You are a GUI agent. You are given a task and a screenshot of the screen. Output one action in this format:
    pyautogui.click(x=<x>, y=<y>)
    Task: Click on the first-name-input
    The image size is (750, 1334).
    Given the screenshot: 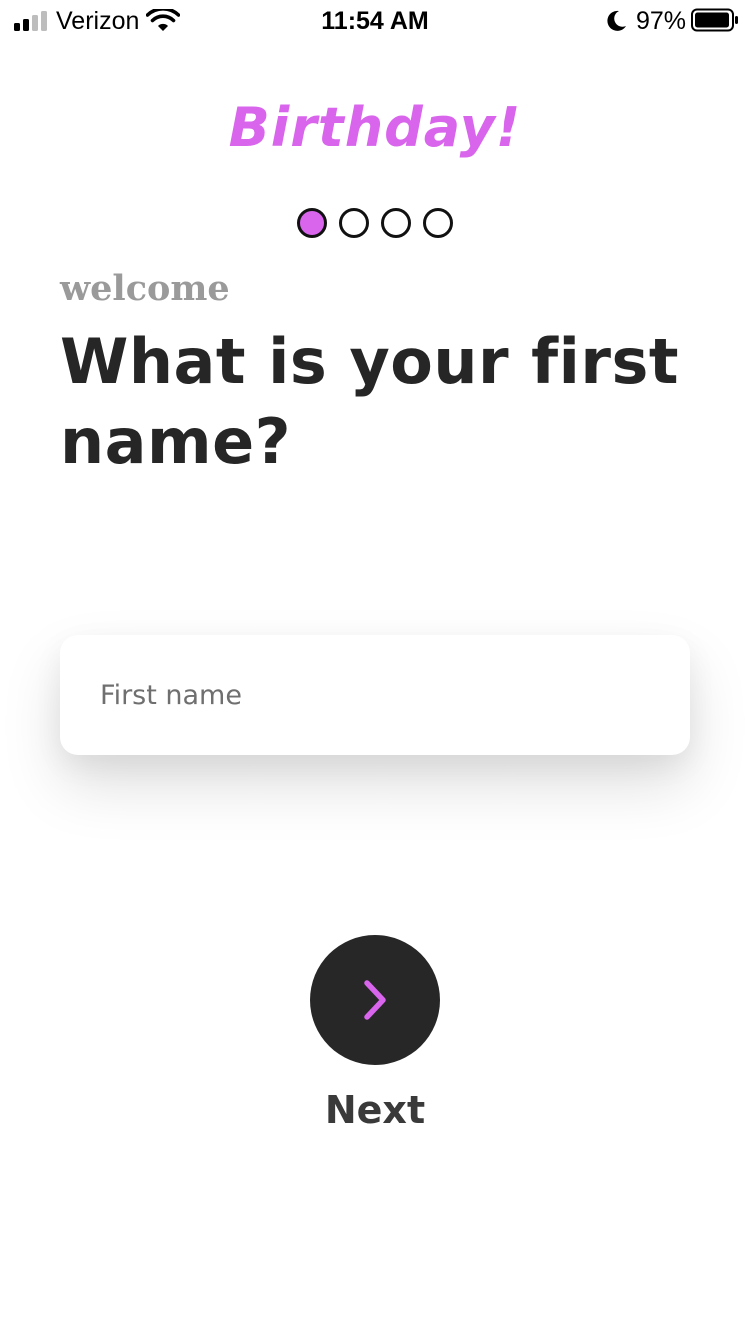 What is the action you would take?
    pyautogui.click(x=375, y=695)
    